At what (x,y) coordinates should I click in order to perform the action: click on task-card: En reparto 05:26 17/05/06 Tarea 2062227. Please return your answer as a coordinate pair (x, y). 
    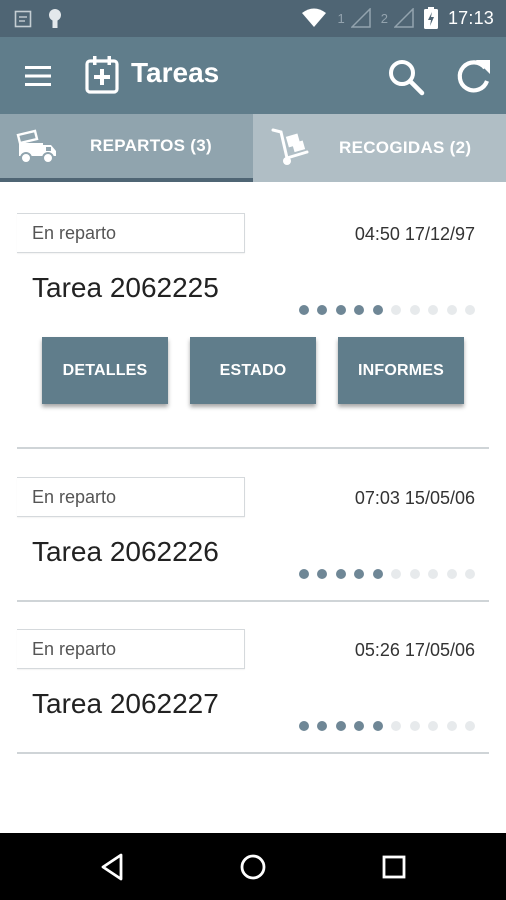
    Looking at the image, I should click on (253, 684).